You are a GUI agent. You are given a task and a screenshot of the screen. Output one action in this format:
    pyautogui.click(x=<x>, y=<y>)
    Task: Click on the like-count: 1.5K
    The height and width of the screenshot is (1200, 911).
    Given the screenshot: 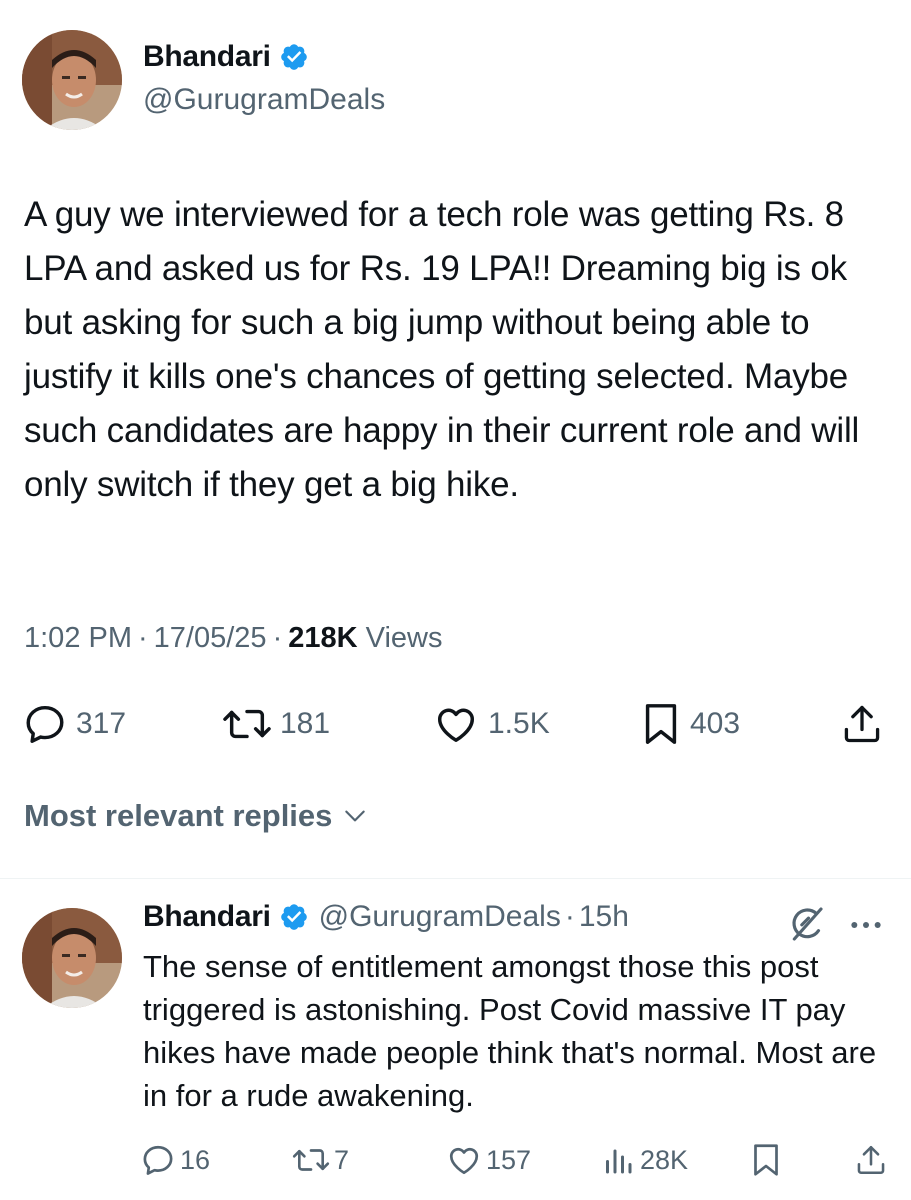 What is the action you would take?
    pyautogui.click(x=519, y=723)
    